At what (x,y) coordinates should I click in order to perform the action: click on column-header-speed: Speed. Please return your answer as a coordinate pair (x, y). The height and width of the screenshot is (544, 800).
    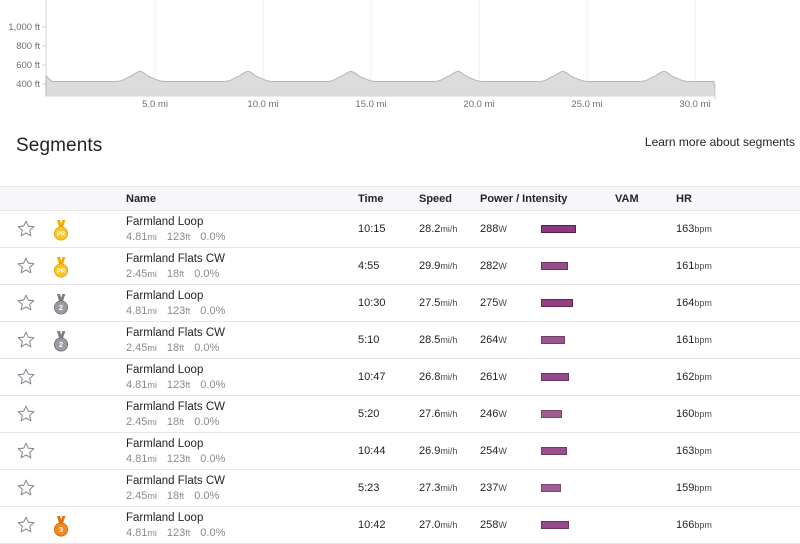
    Looking at the image, I should click on (435, 199).